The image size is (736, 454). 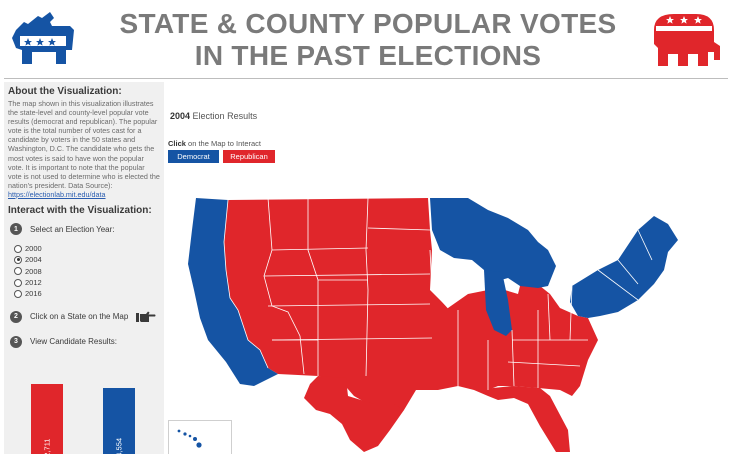 I want to click on republican-votes-bar: 61,872,711, so click(x=47, y=419).